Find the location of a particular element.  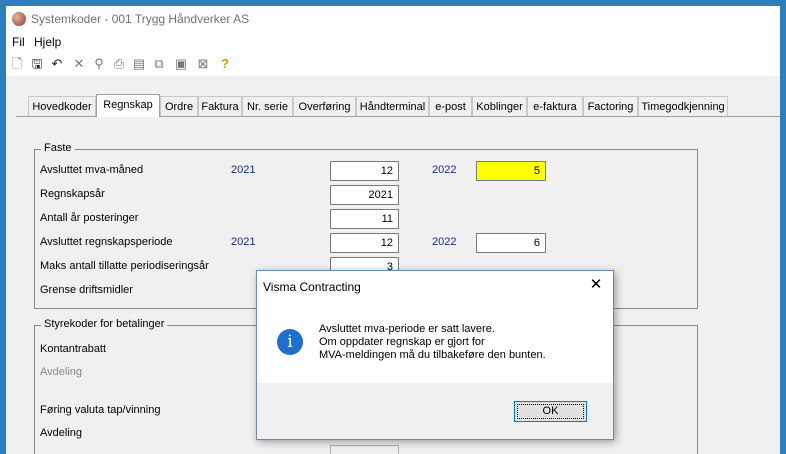

app-icon is located at coordinates (19, 19).